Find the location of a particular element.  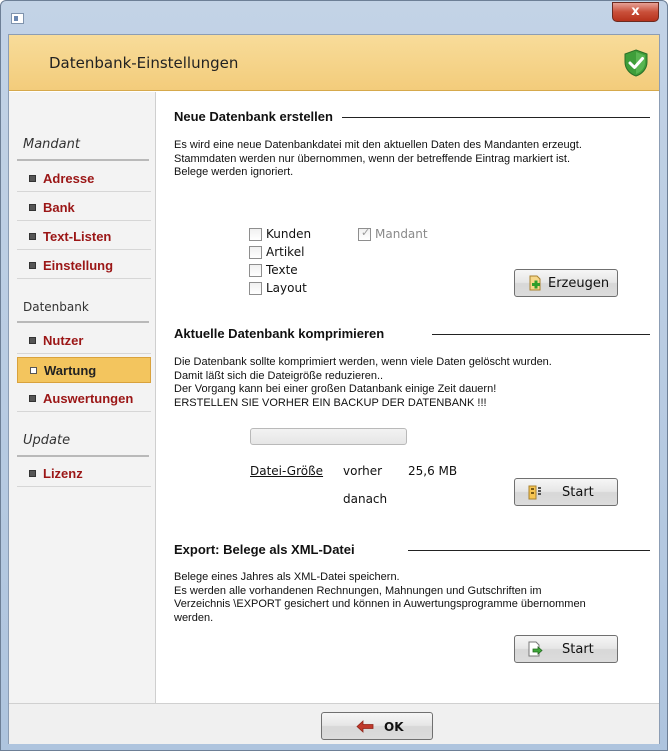

size-after-label: danach is located at coordinates (365, 499).